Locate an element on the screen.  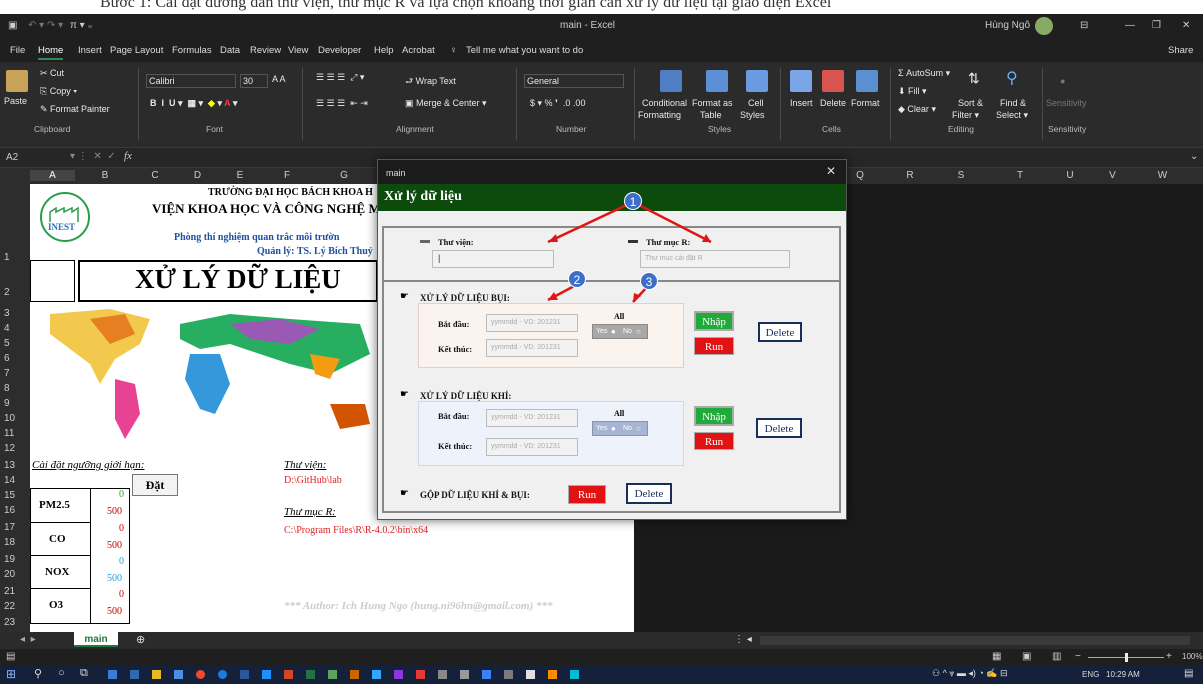
row-header: 4 is located at coordinates (7, 328).